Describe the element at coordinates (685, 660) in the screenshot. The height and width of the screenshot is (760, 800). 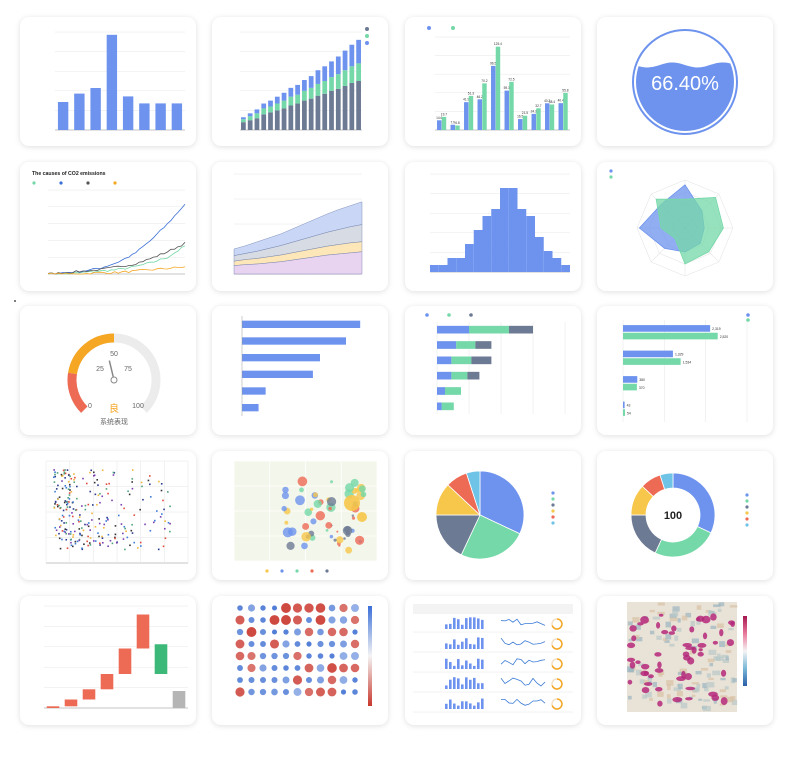
I see `chart-geo-heatmap` at that location.